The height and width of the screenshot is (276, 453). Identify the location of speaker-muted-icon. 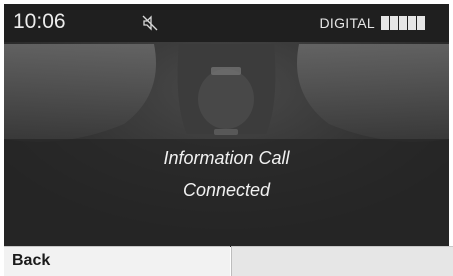
(150, 23).